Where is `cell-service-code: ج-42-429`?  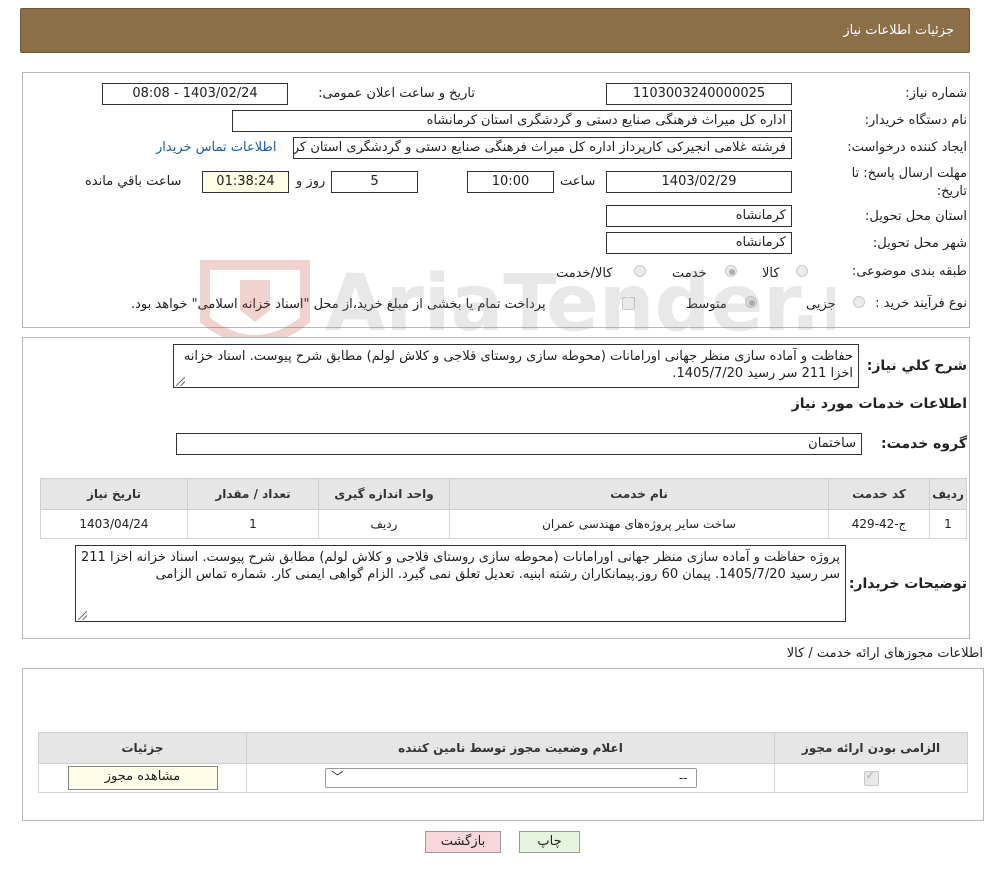 cell-service-code: ج-42-429 is located at coordinates (879, 524).